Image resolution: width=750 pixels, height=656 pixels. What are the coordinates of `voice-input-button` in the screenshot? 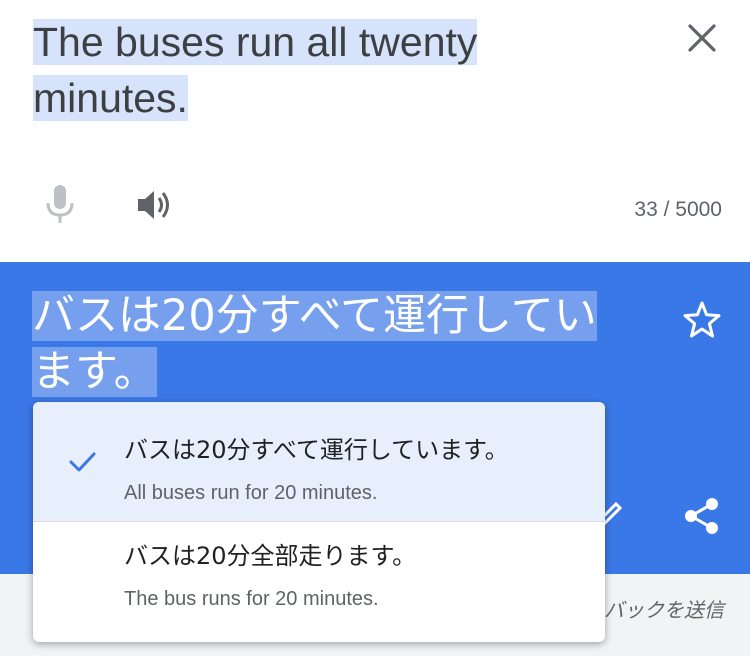 It's located at (60, 205).